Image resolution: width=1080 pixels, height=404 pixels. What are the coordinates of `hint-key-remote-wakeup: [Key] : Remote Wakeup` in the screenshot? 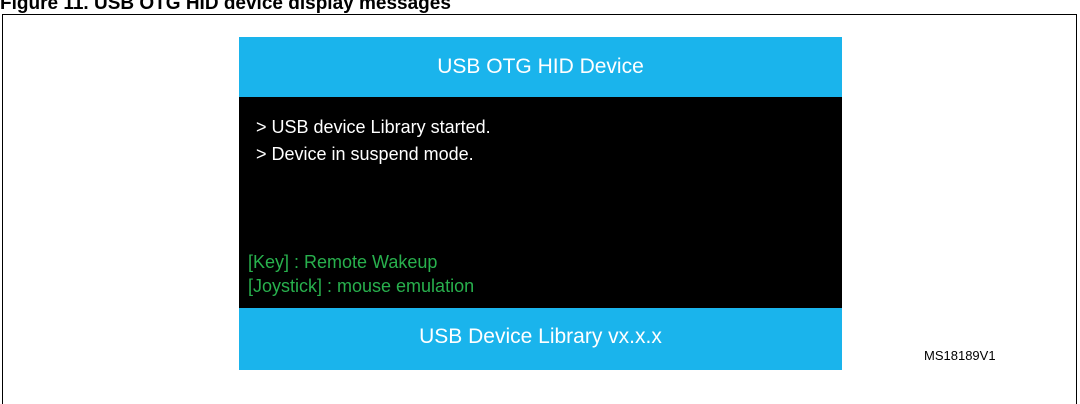 It's located at (343, 262).